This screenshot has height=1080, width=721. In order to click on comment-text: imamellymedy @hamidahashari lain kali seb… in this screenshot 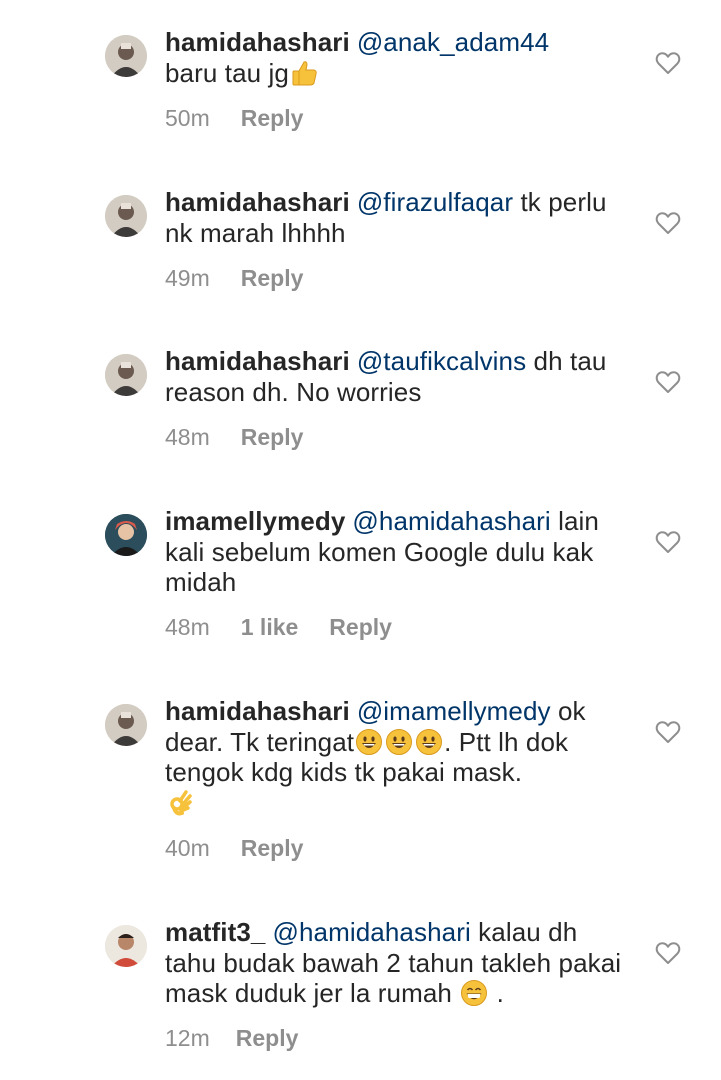, I will do `click(395, 552)`.